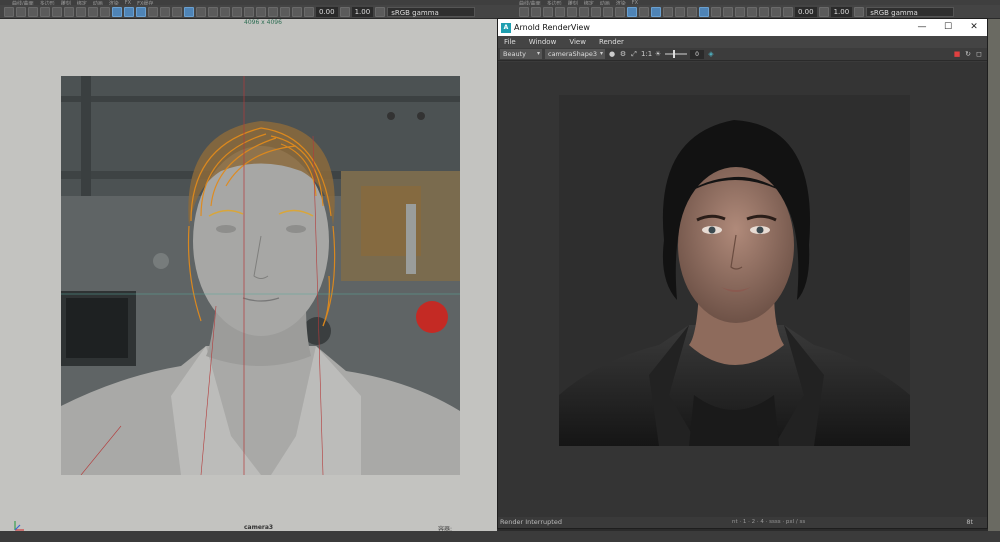  Describe the element at coordinates (922, 27) in the screenshot. I see `minimize-button: —` at that location.